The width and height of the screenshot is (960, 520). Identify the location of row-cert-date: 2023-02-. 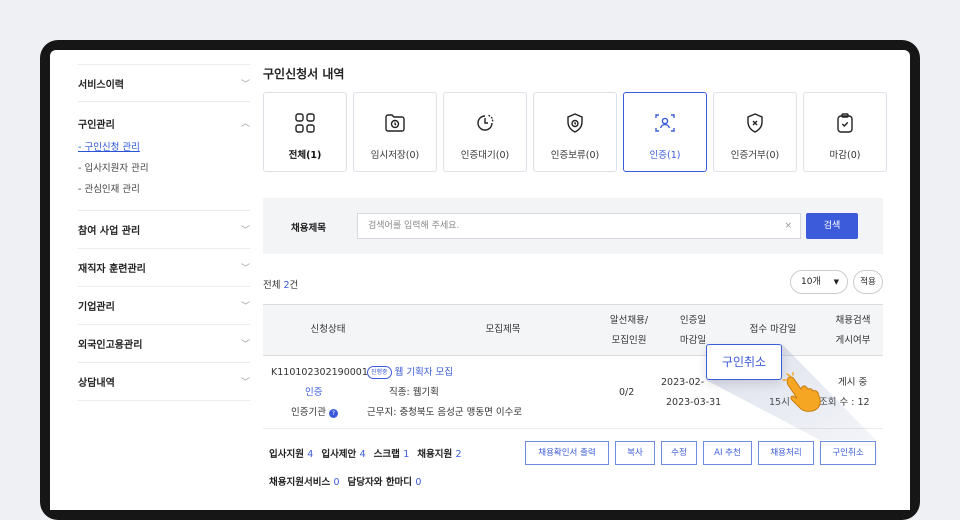
(683, 382).